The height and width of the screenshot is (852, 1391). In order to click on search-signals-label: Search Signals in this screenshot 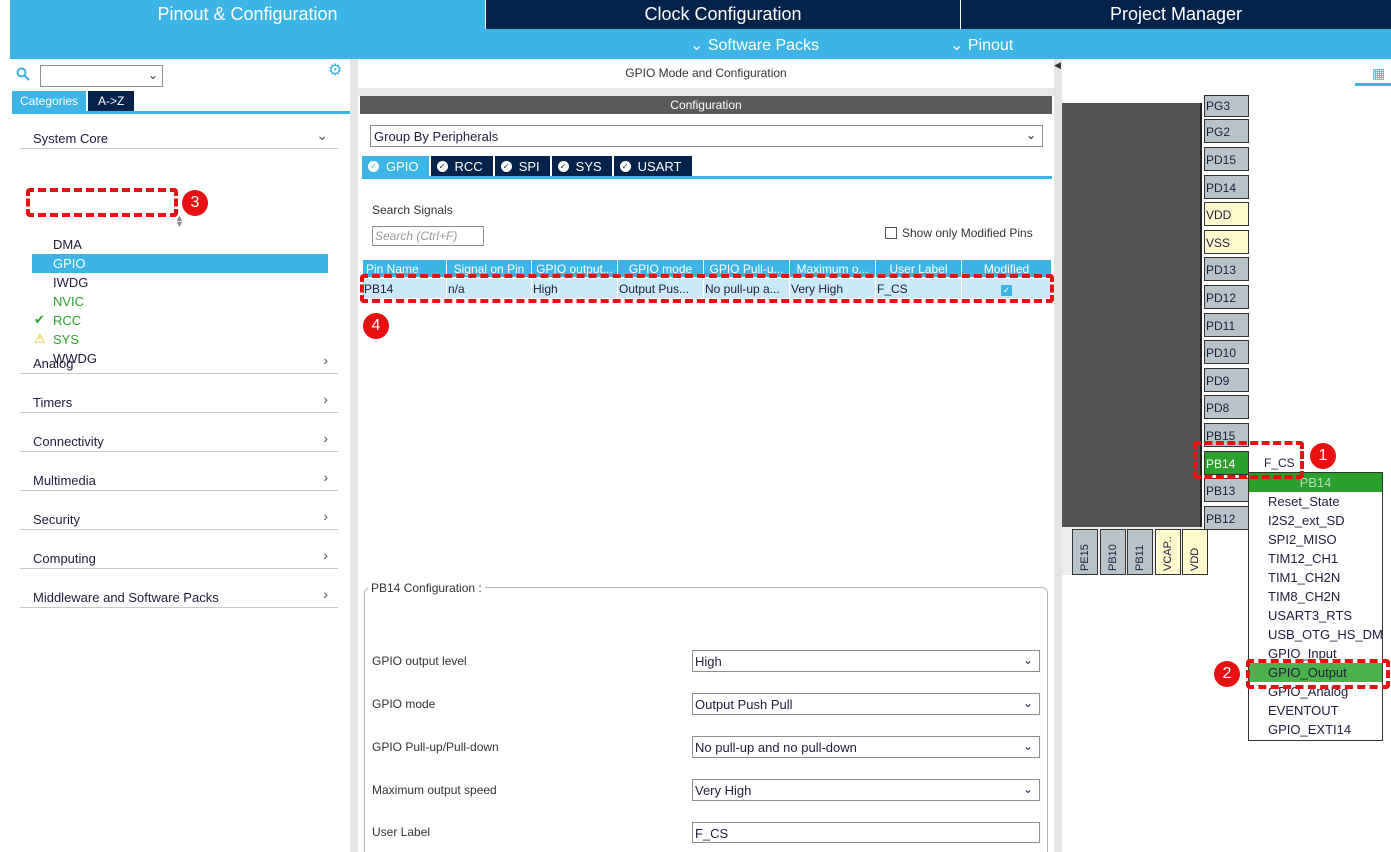, I will do `click(412, 210)`.